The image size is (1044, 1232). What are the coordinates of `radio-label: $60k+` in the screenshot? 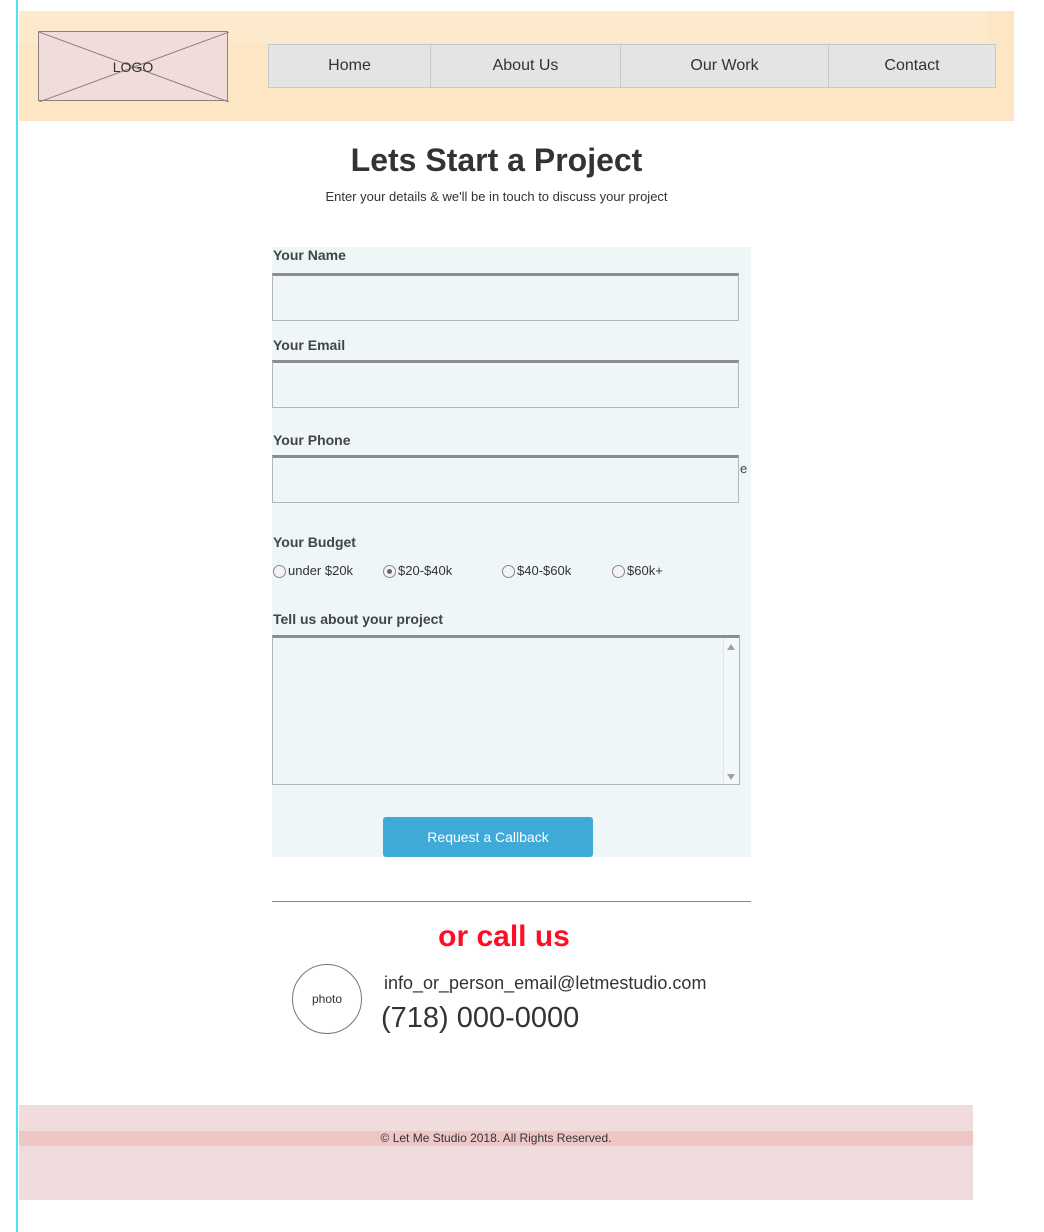 It's located at (645, 570).